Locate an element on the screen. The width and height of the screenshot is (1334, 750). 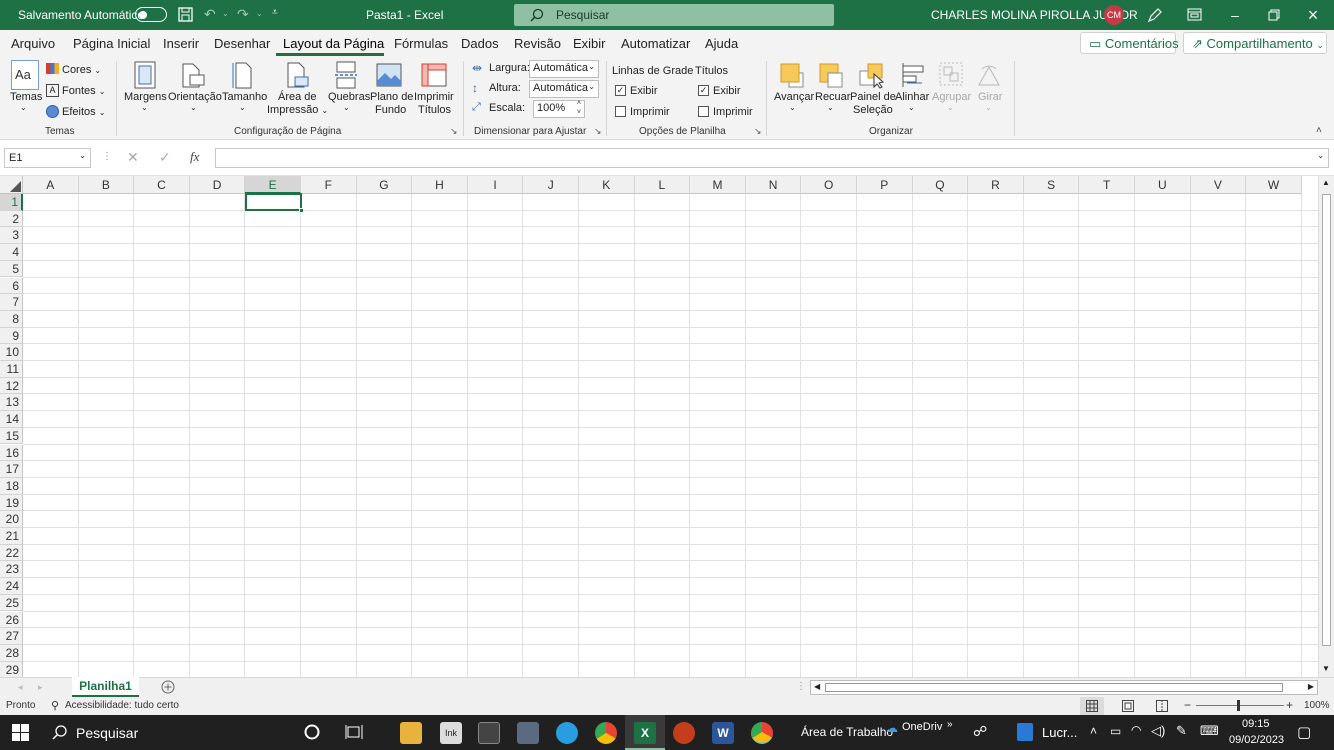
h-scroll-thumb is located at coordinates (1054, 687).